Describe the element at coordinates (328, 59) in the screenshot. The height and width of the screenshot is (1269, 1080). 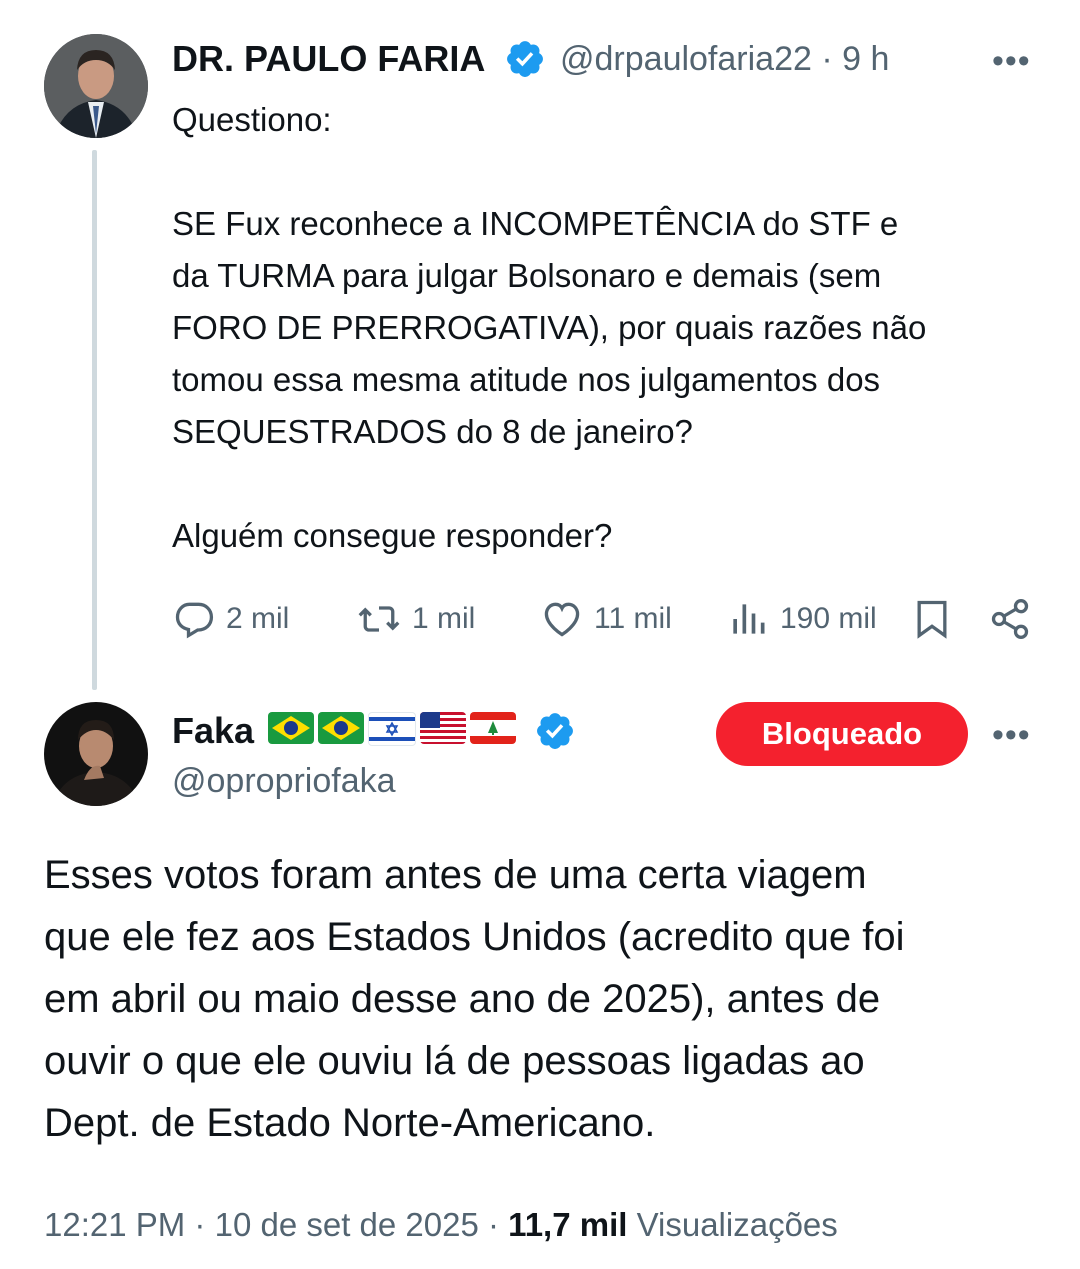
I see `author-name: DR. PAULO FARIA` at that location.